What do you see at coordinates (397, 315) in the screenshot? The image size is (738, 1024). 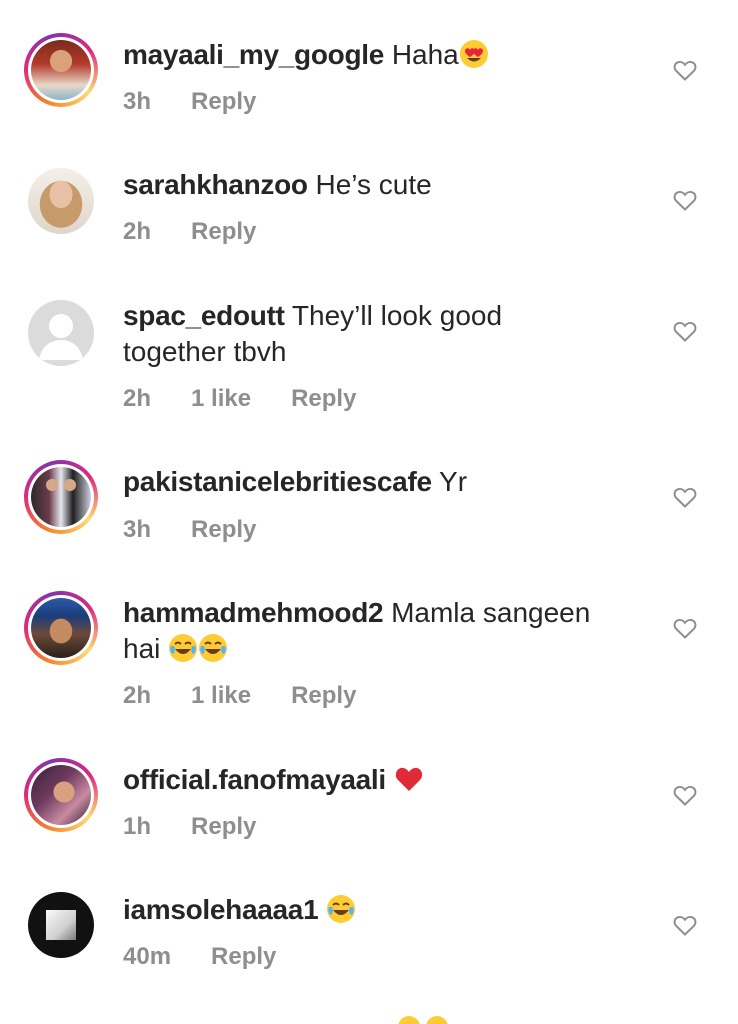 I see `comment-text: They’ll look good` at bounding box center [397, 315].